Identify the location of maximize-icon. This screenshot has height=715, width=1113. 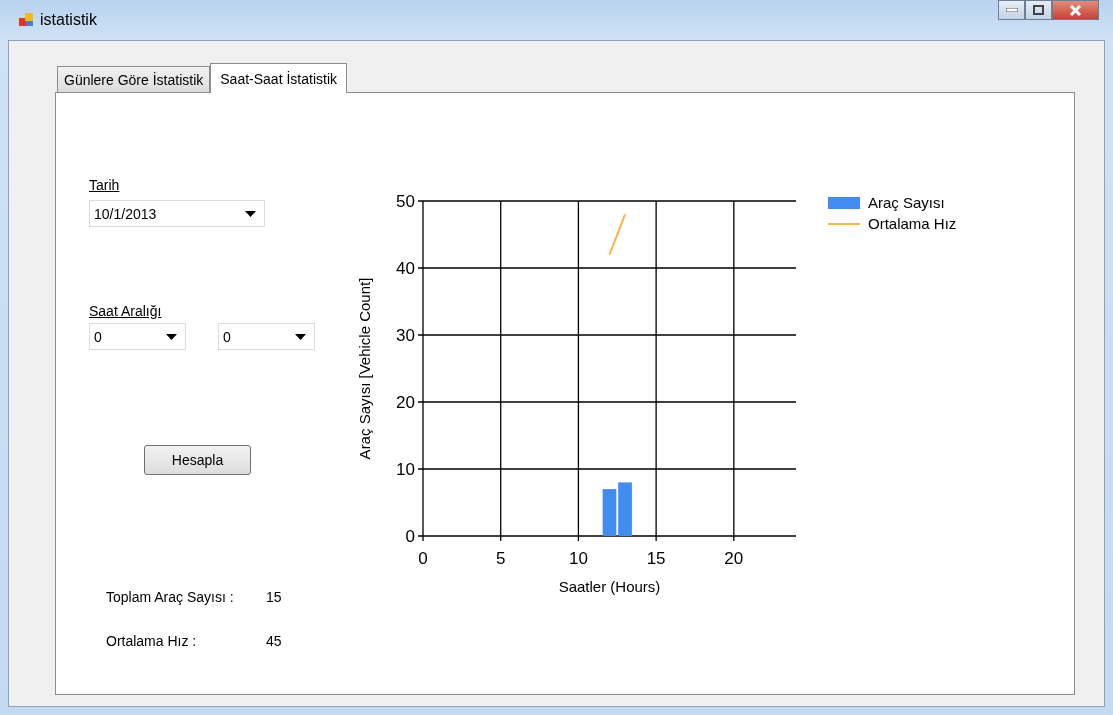
(1038, 10).